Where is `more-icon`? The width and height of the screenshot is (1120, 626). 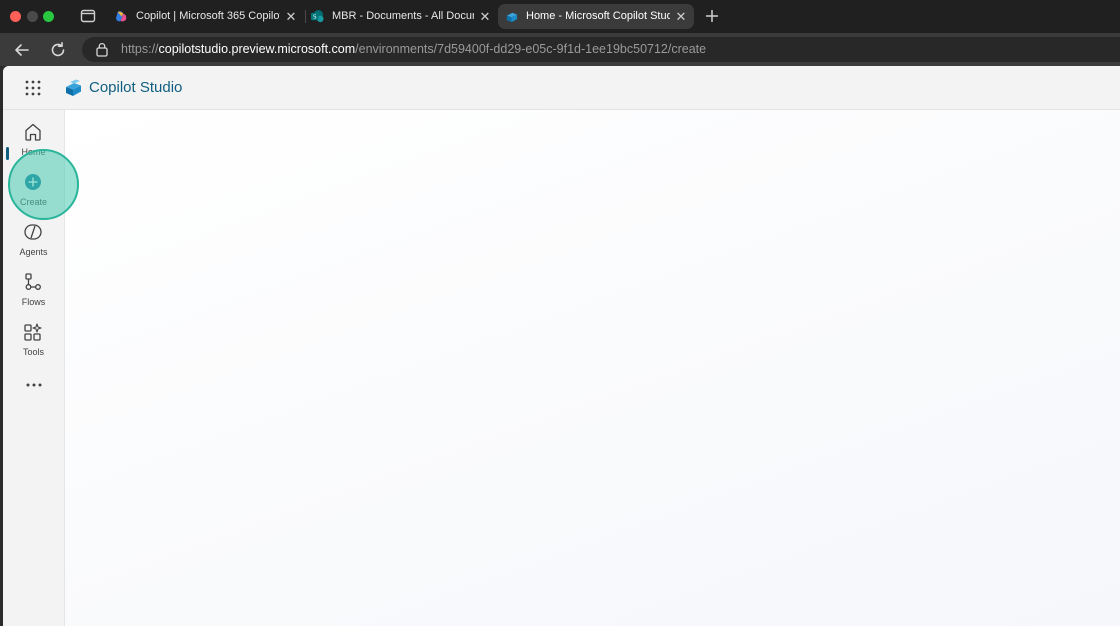 more-icon is located at coordinates (34, 385).